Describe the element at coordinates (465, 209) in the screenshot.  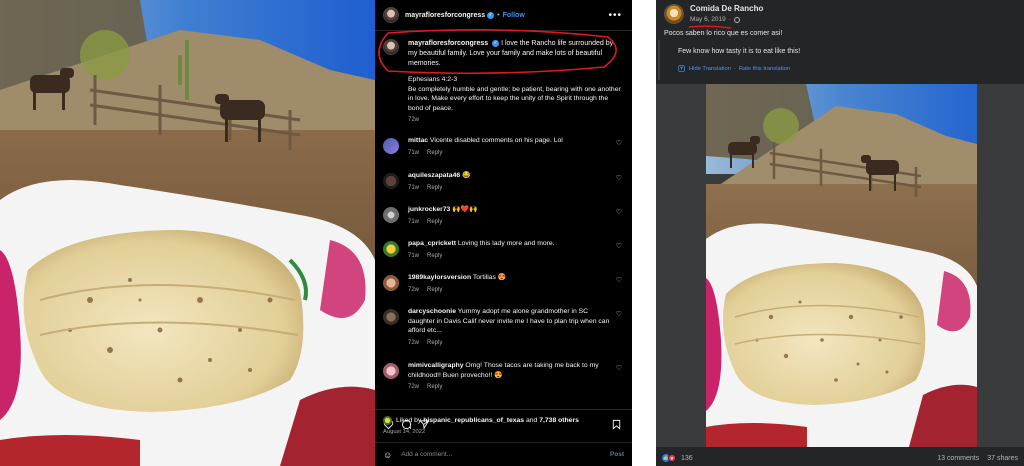
I see `comment-text: 🙌❤️🙌` at that location.